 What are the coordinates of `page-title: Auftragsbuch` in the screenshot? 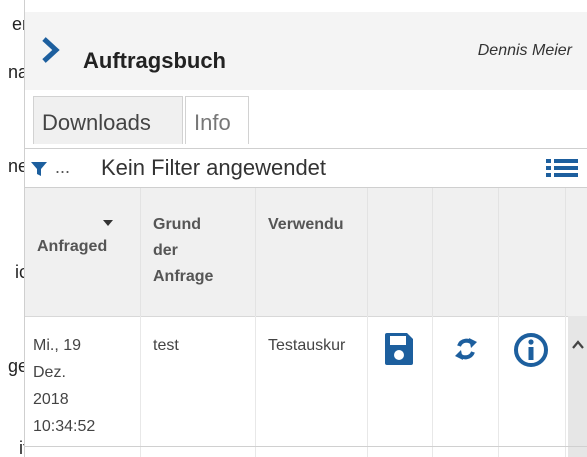 It's located at (154, 60).